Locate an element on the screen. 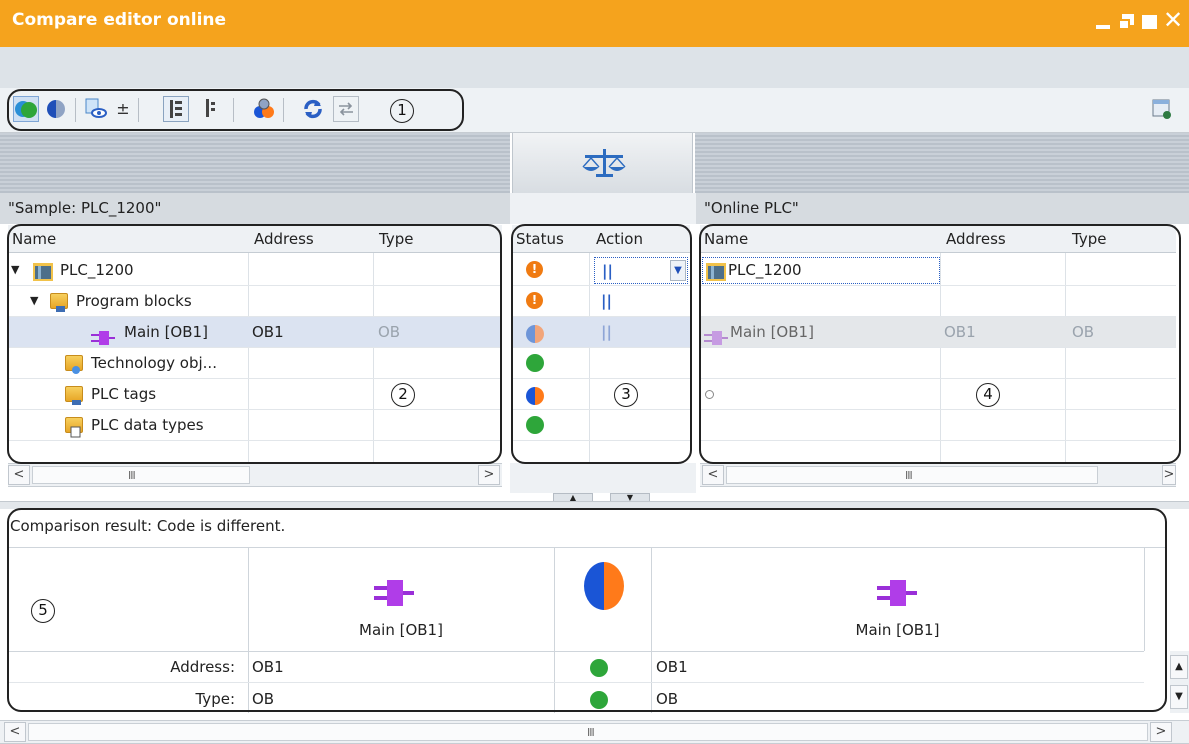 The width and height of the screenshot is (1189, 744). middle-footer is located at coordinates (603, 478).